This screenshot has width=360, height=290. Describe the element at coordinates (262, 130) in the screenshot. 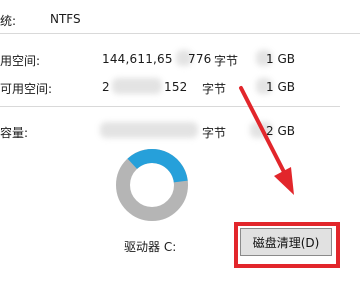

I see `annotation-arrow-shaft` at that location.